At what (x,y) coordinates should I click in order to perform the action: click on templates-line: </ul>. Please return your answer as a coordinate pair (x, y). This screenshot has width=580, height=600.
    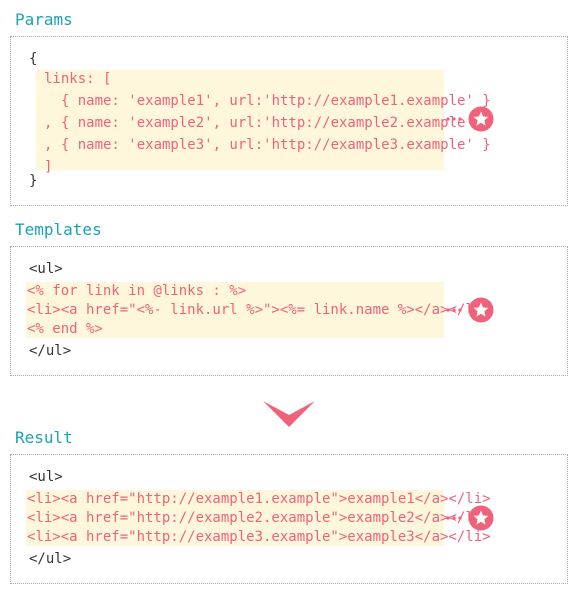
    Looking at the image, I should click on (50, 351).